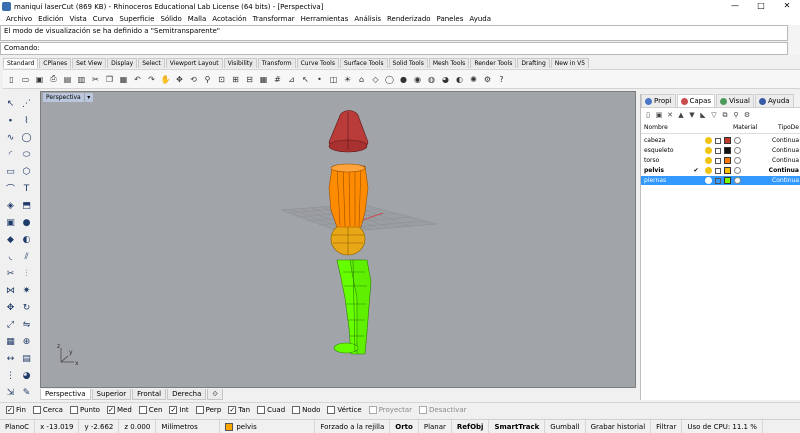 Image resolution: width=800 pixels, height=433 pixels. What do you see at coordinates (670, 115) in the screenshot?
I see `layer-tool-icon: ✕` at bounding box center [670, 115].